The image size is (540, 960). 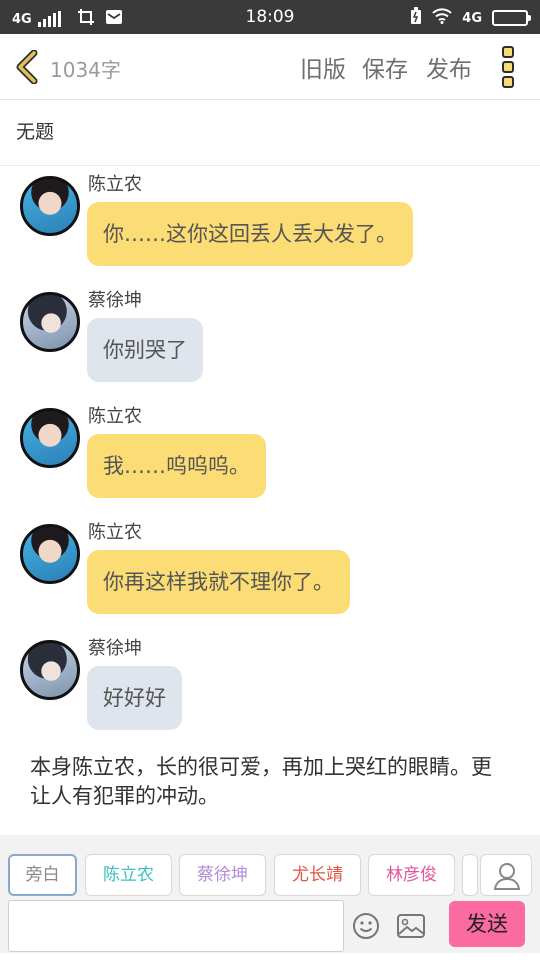 I want to click on composer-panel: 旁白 陈立农 蔡徐坤 尤长靖 林彦俊 发送, so click(x=270, y=894).